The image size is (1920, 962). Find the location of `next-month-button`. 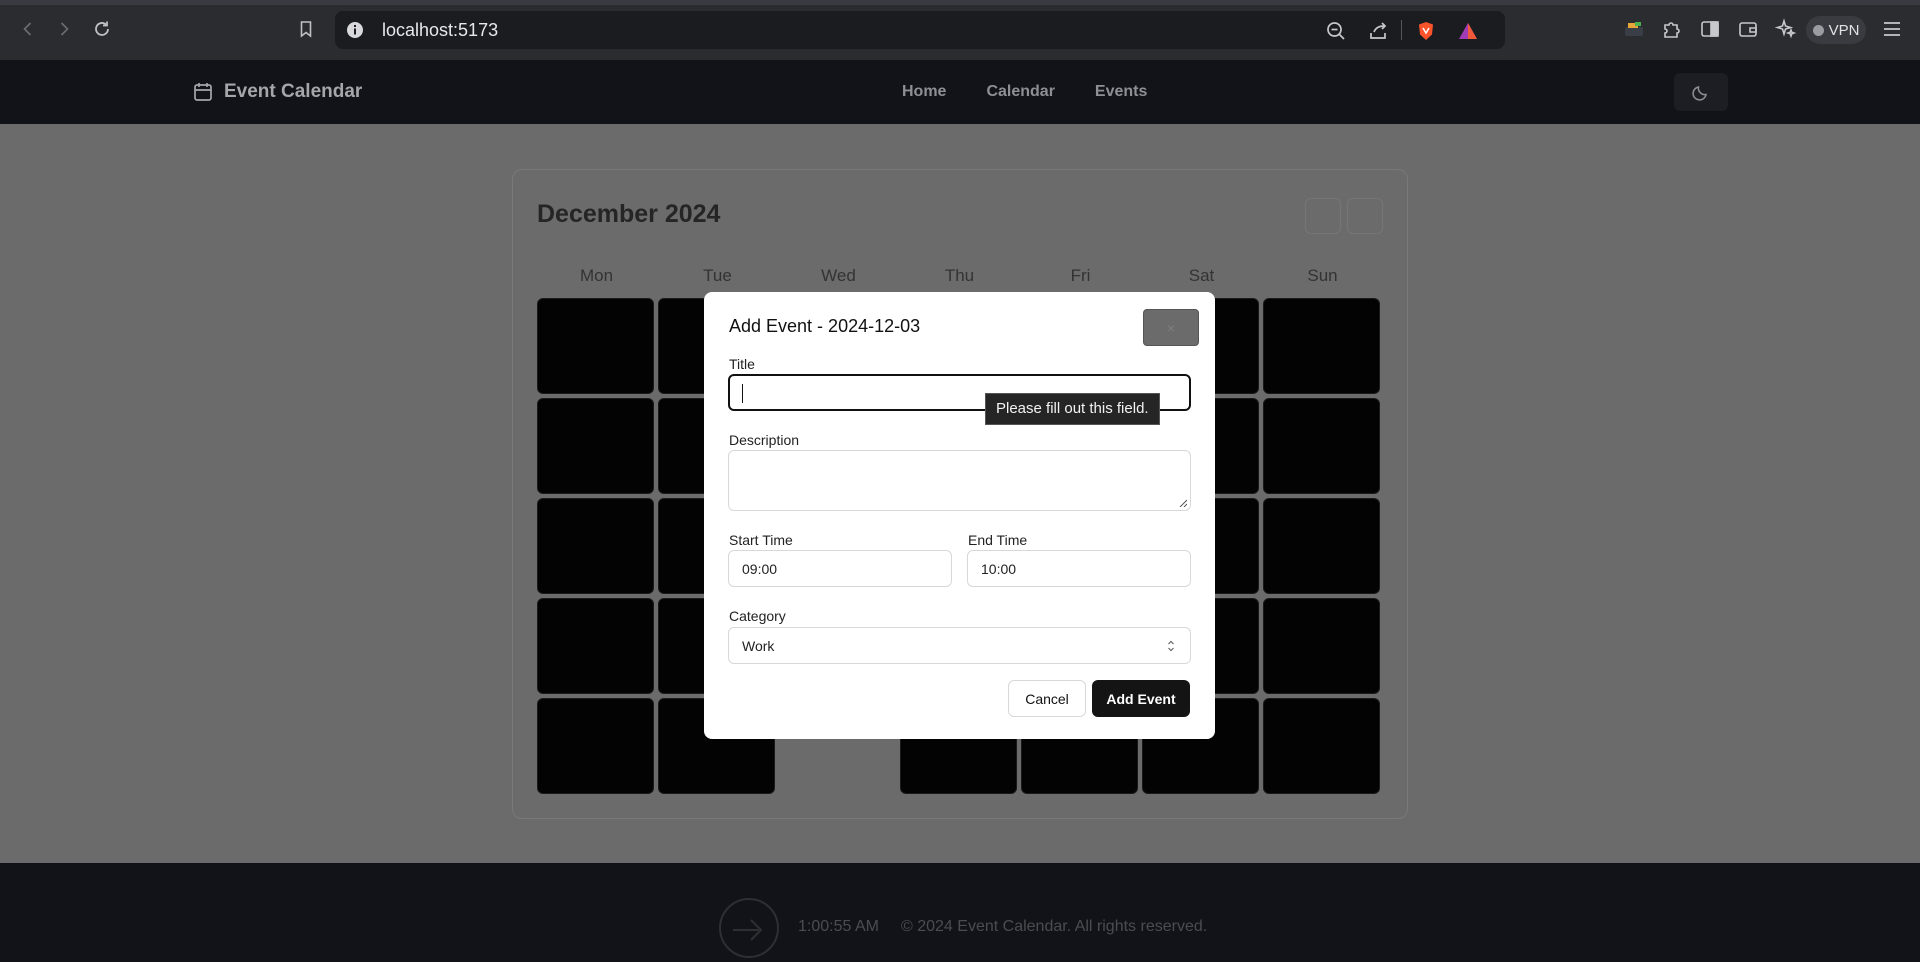

next-month-button is located at coordinates (1365, 216).